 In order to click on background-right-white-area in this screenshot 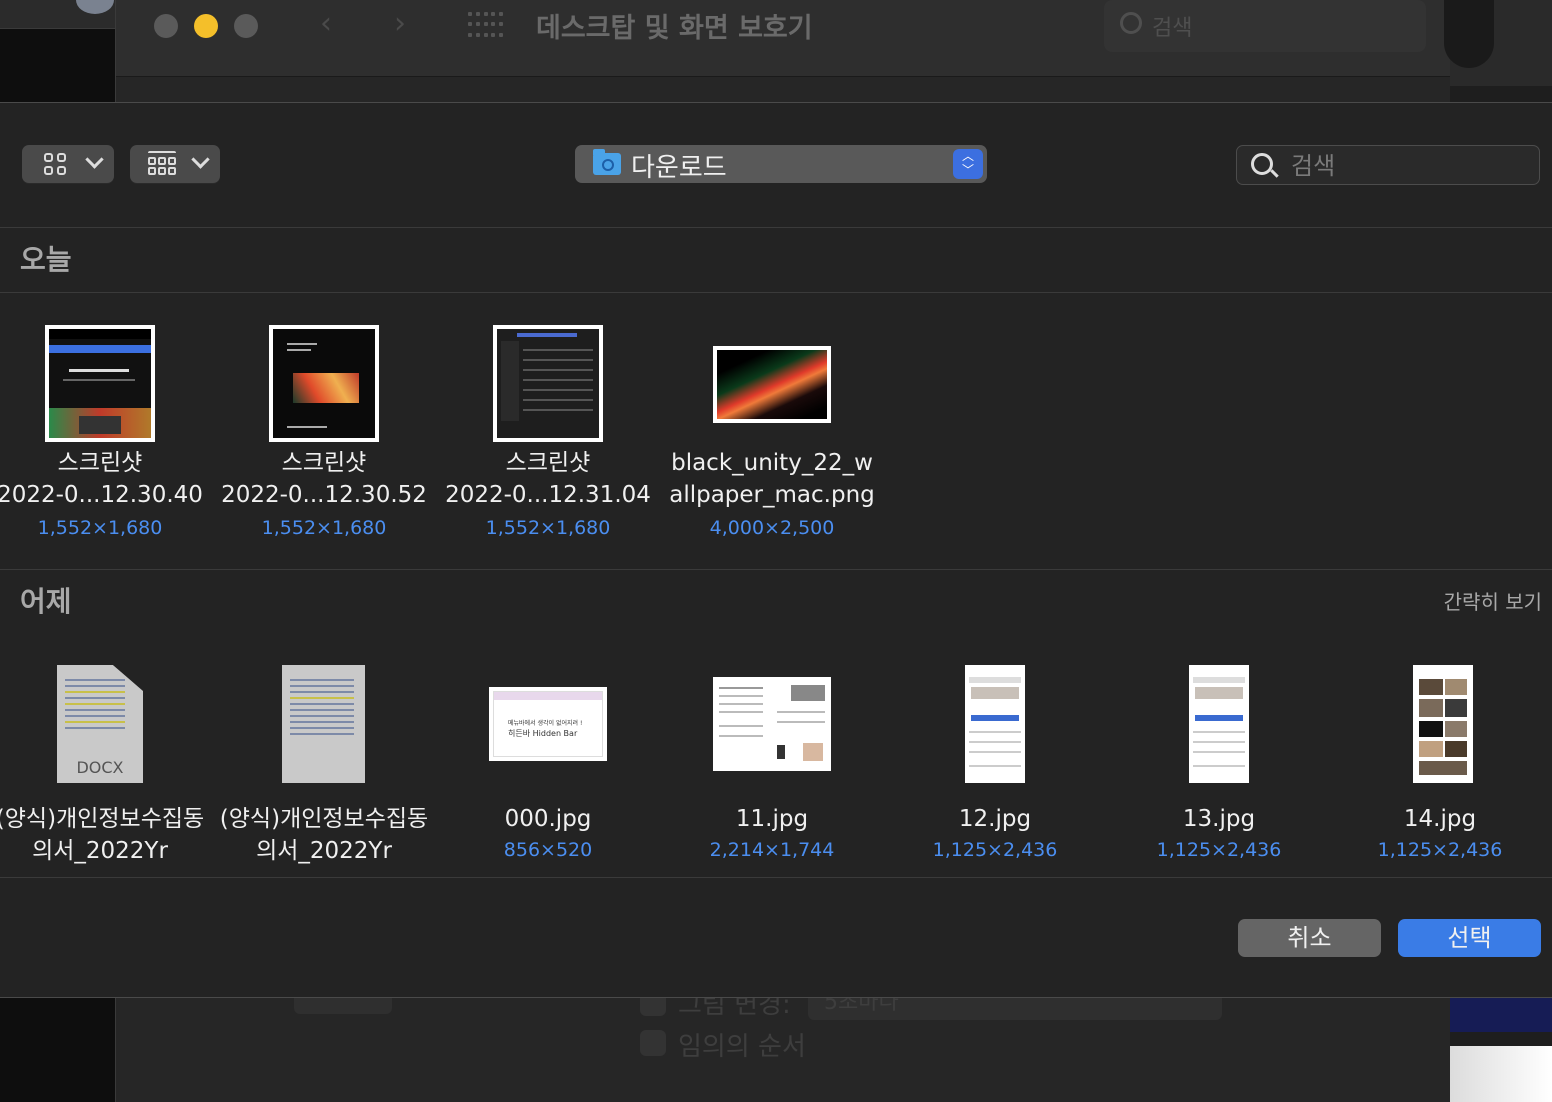, I will do `click(1501, 1074)`.